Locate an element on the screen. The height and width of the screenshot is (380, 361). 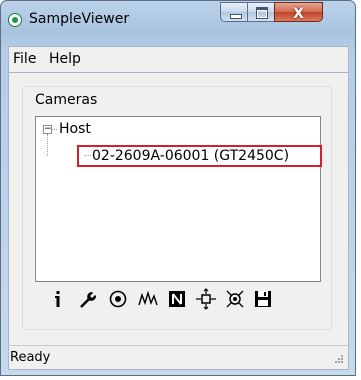
collapse-icon: − is located at coordinates (47, 129).